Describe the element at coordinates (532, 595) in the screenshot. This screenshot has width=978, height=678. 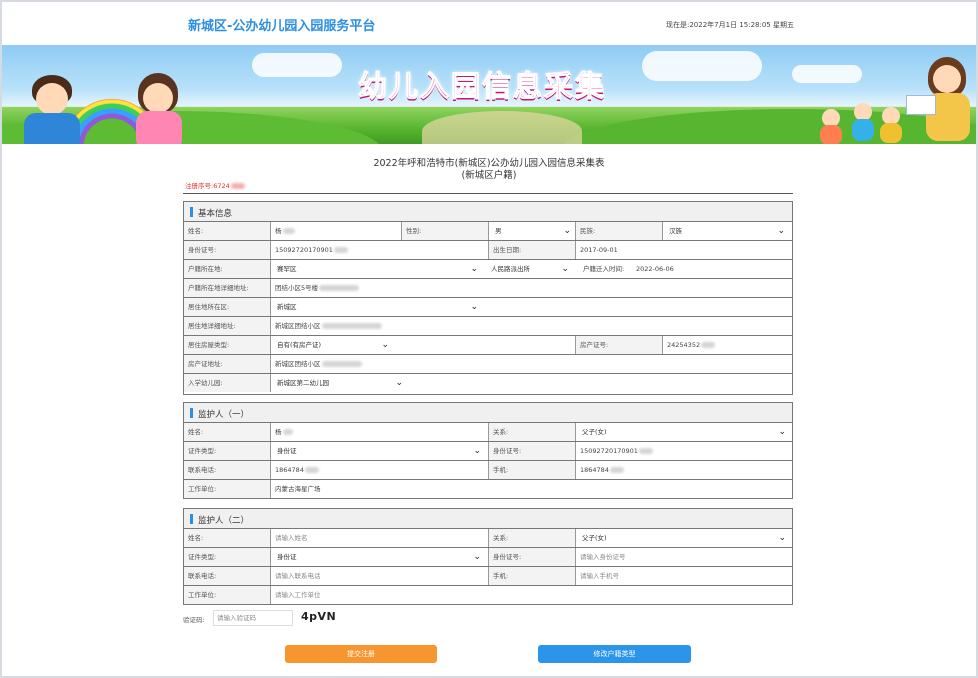
I see `g2-work-input: 请输入工作单位` at that location.